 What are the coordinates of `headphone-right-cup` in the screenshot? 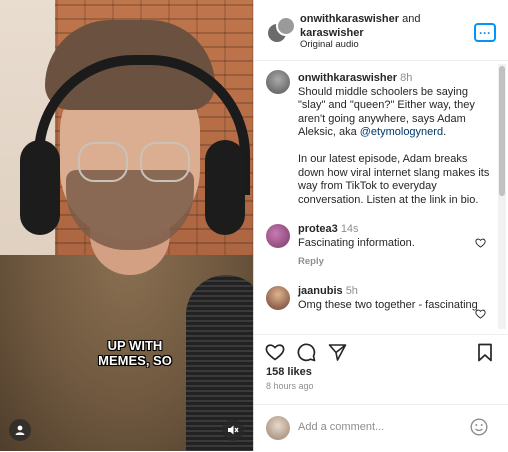 It's located at (225, 187).